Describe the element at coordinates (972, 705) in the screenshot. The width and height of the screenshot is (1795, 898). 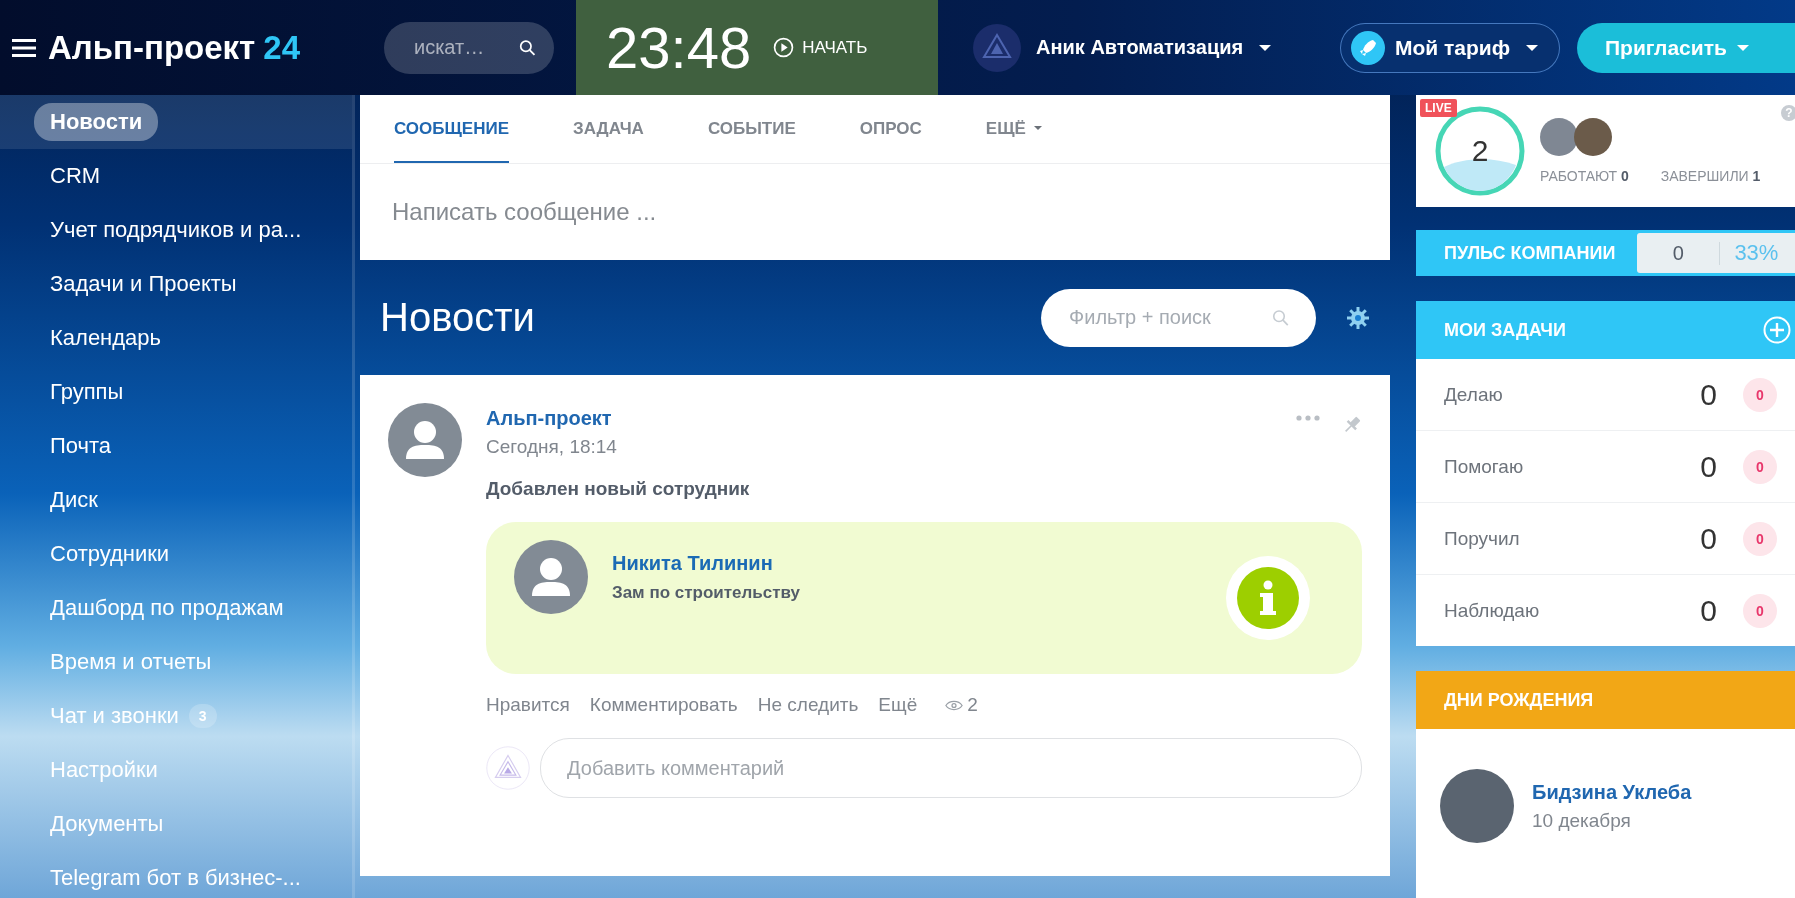
I see `view-count: 2` at that location.